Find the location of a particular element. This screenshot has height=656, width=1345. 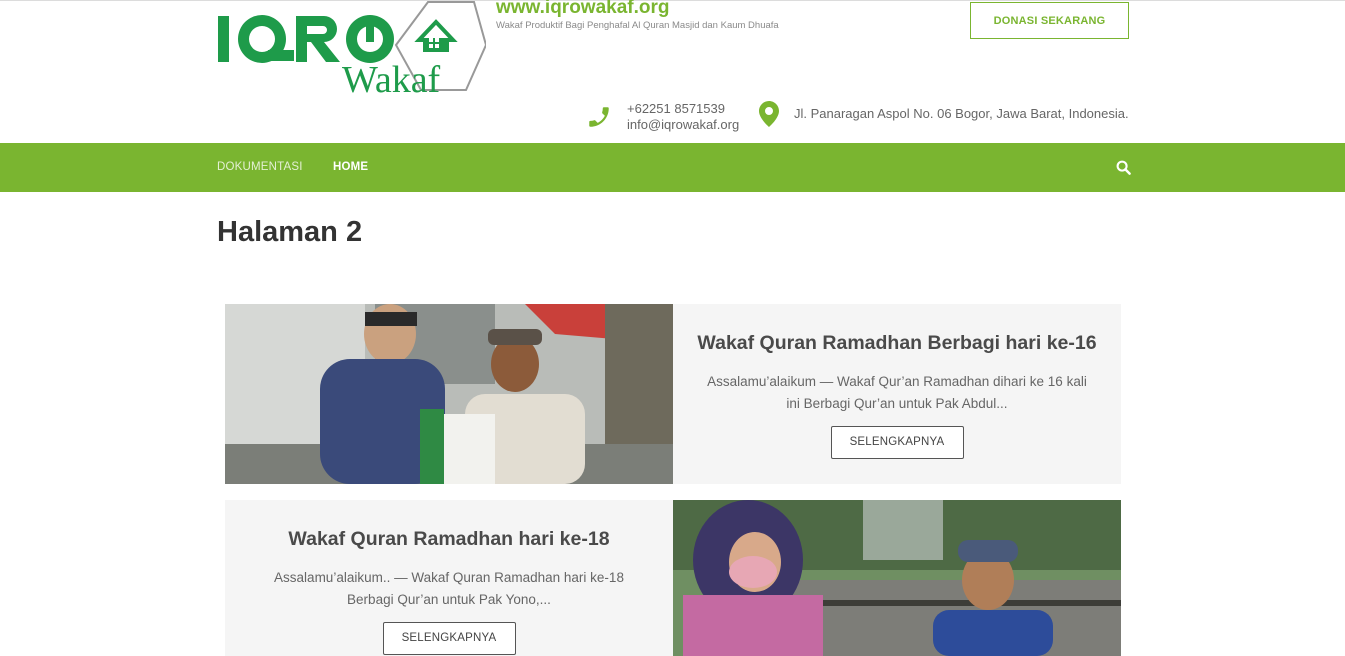

site-url: www.iqrowakaf.org is located at coordinates (583, 9).